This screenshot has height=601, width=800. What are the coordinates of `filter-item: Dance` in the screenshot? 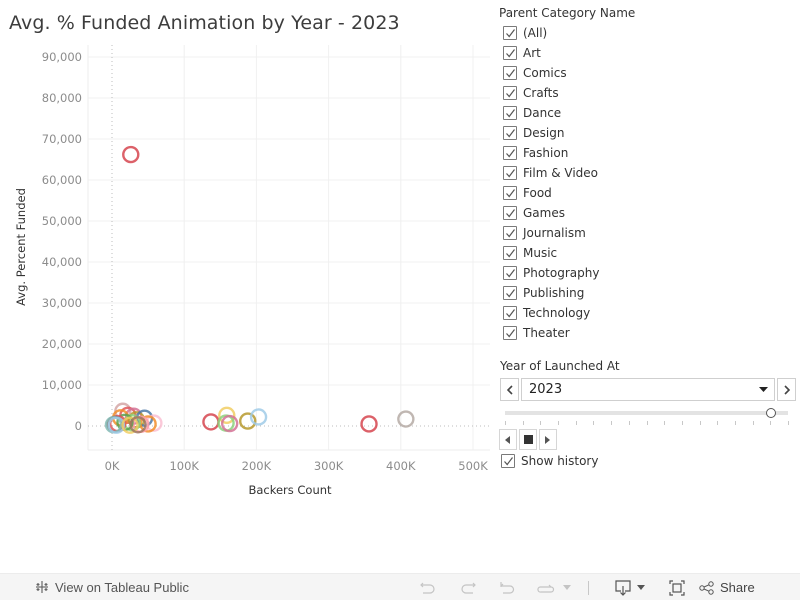 It's located at (651, 113).